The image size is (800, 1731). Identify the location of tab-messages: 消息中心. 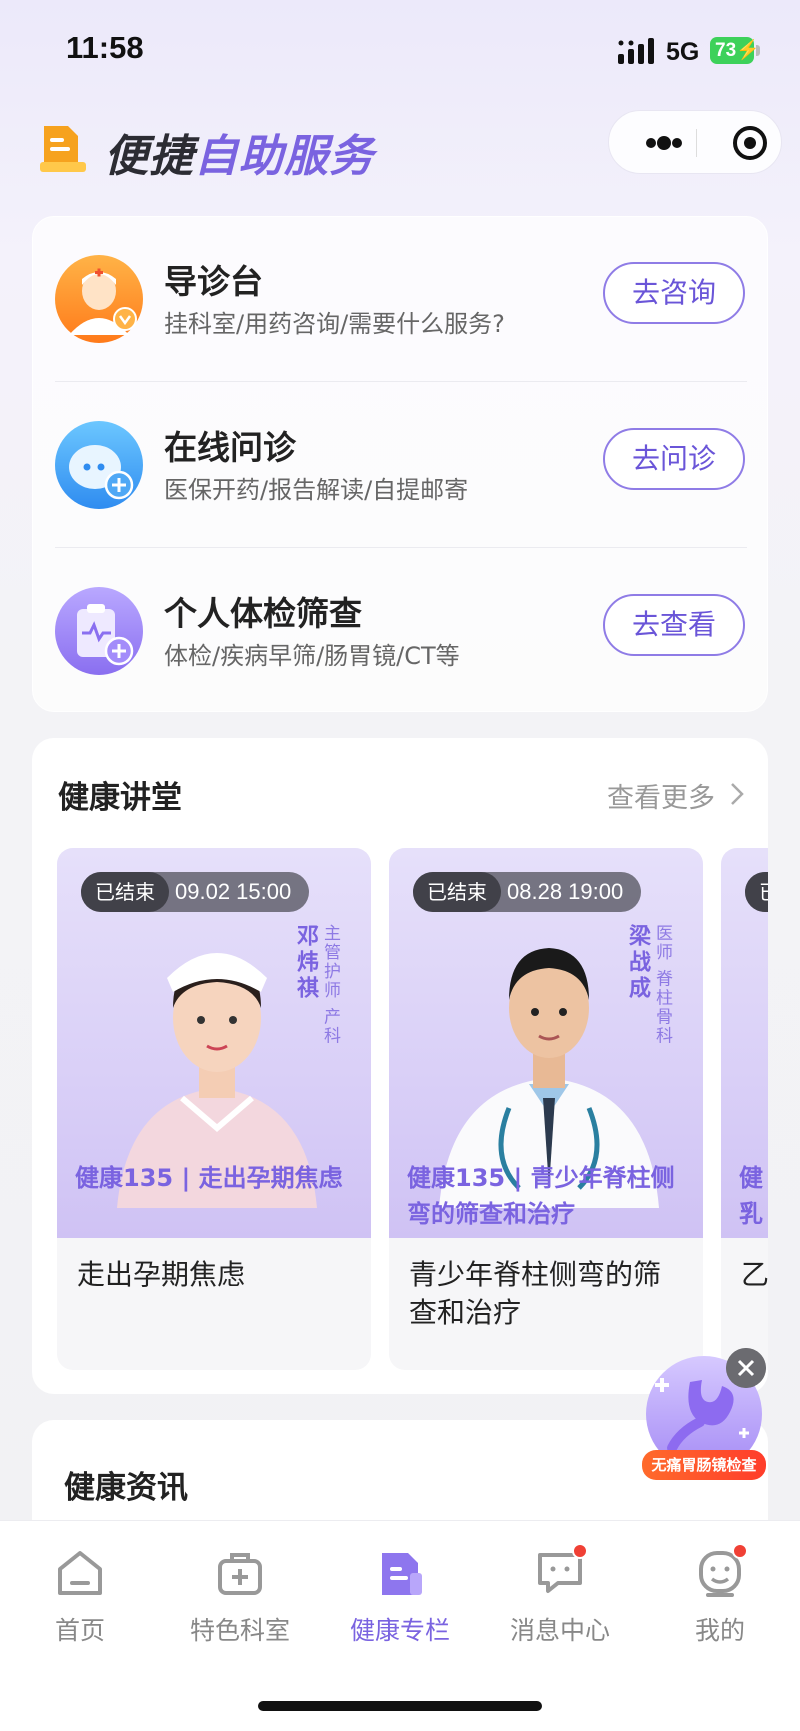
(560, 1600).